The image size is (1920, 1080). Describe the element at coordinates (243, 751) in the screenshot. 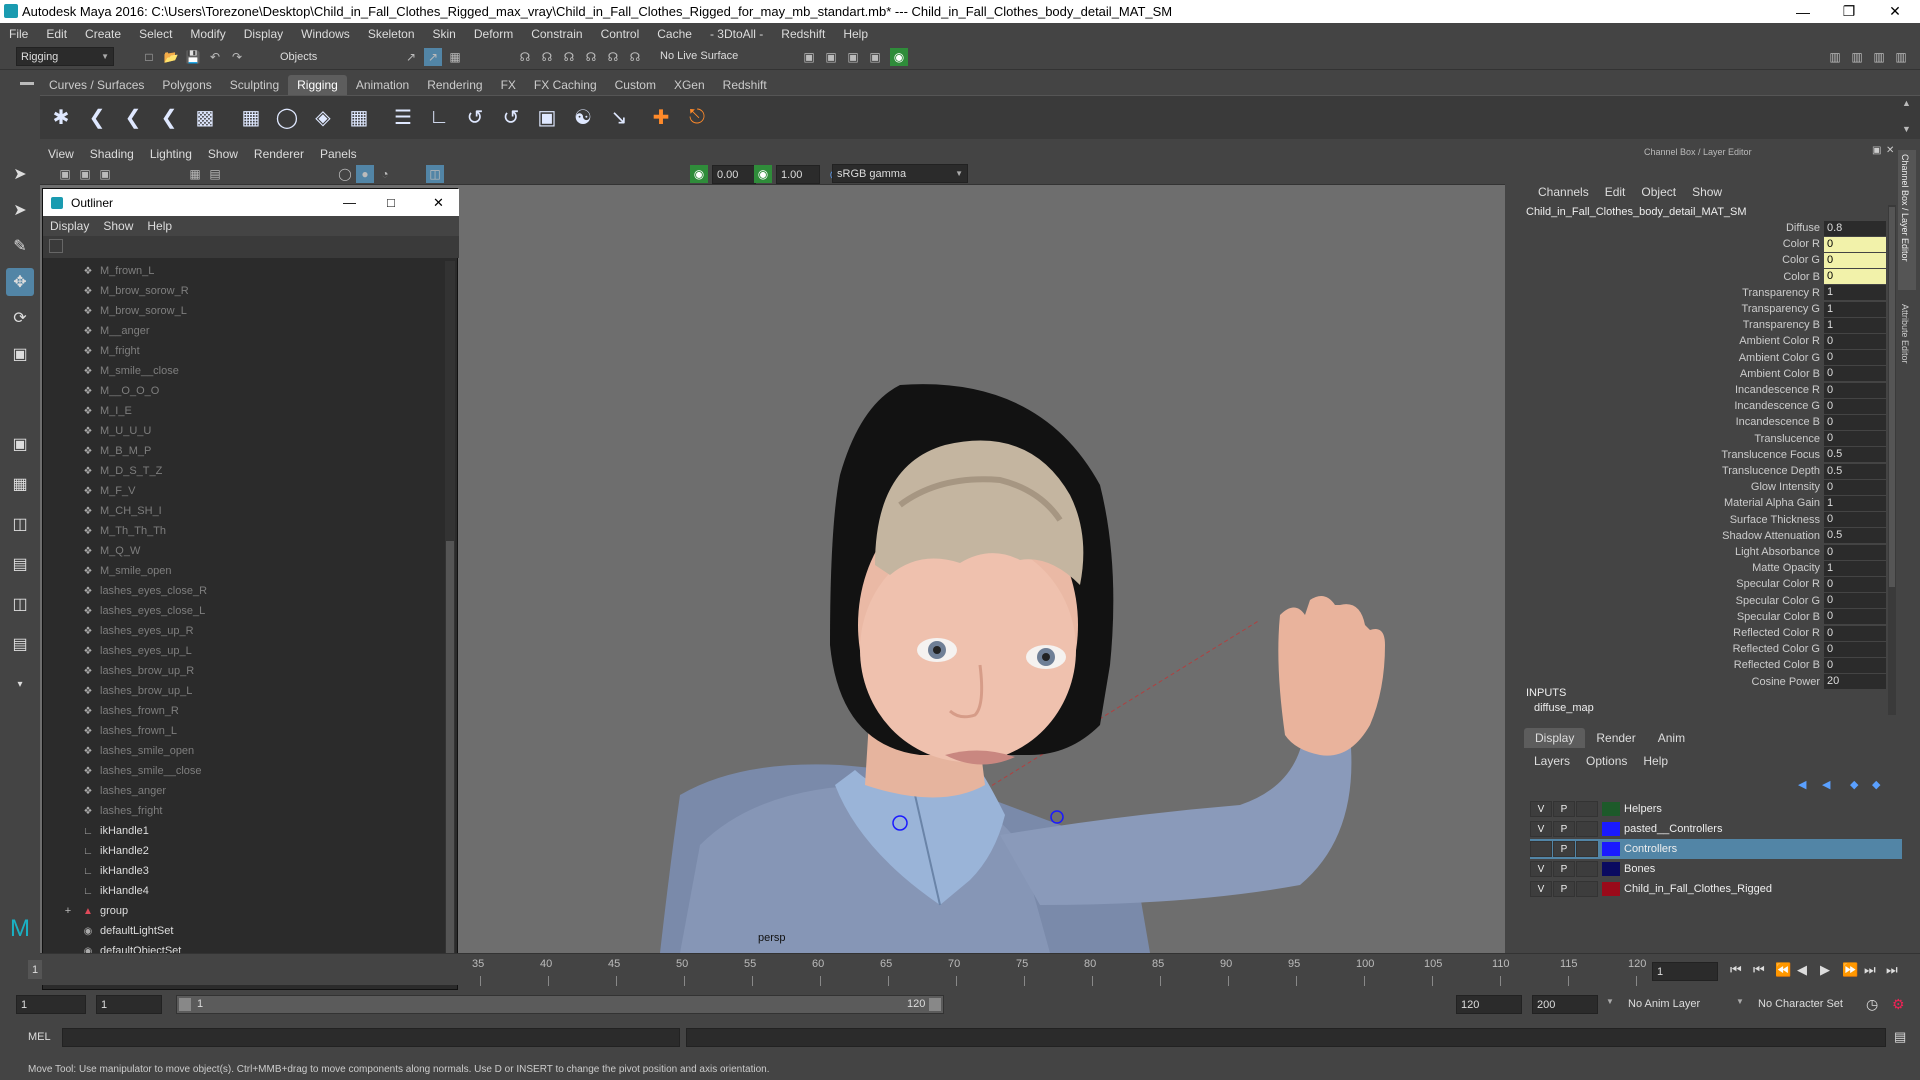

I see `list-item: ❖ lashes_smile_open` at that location.